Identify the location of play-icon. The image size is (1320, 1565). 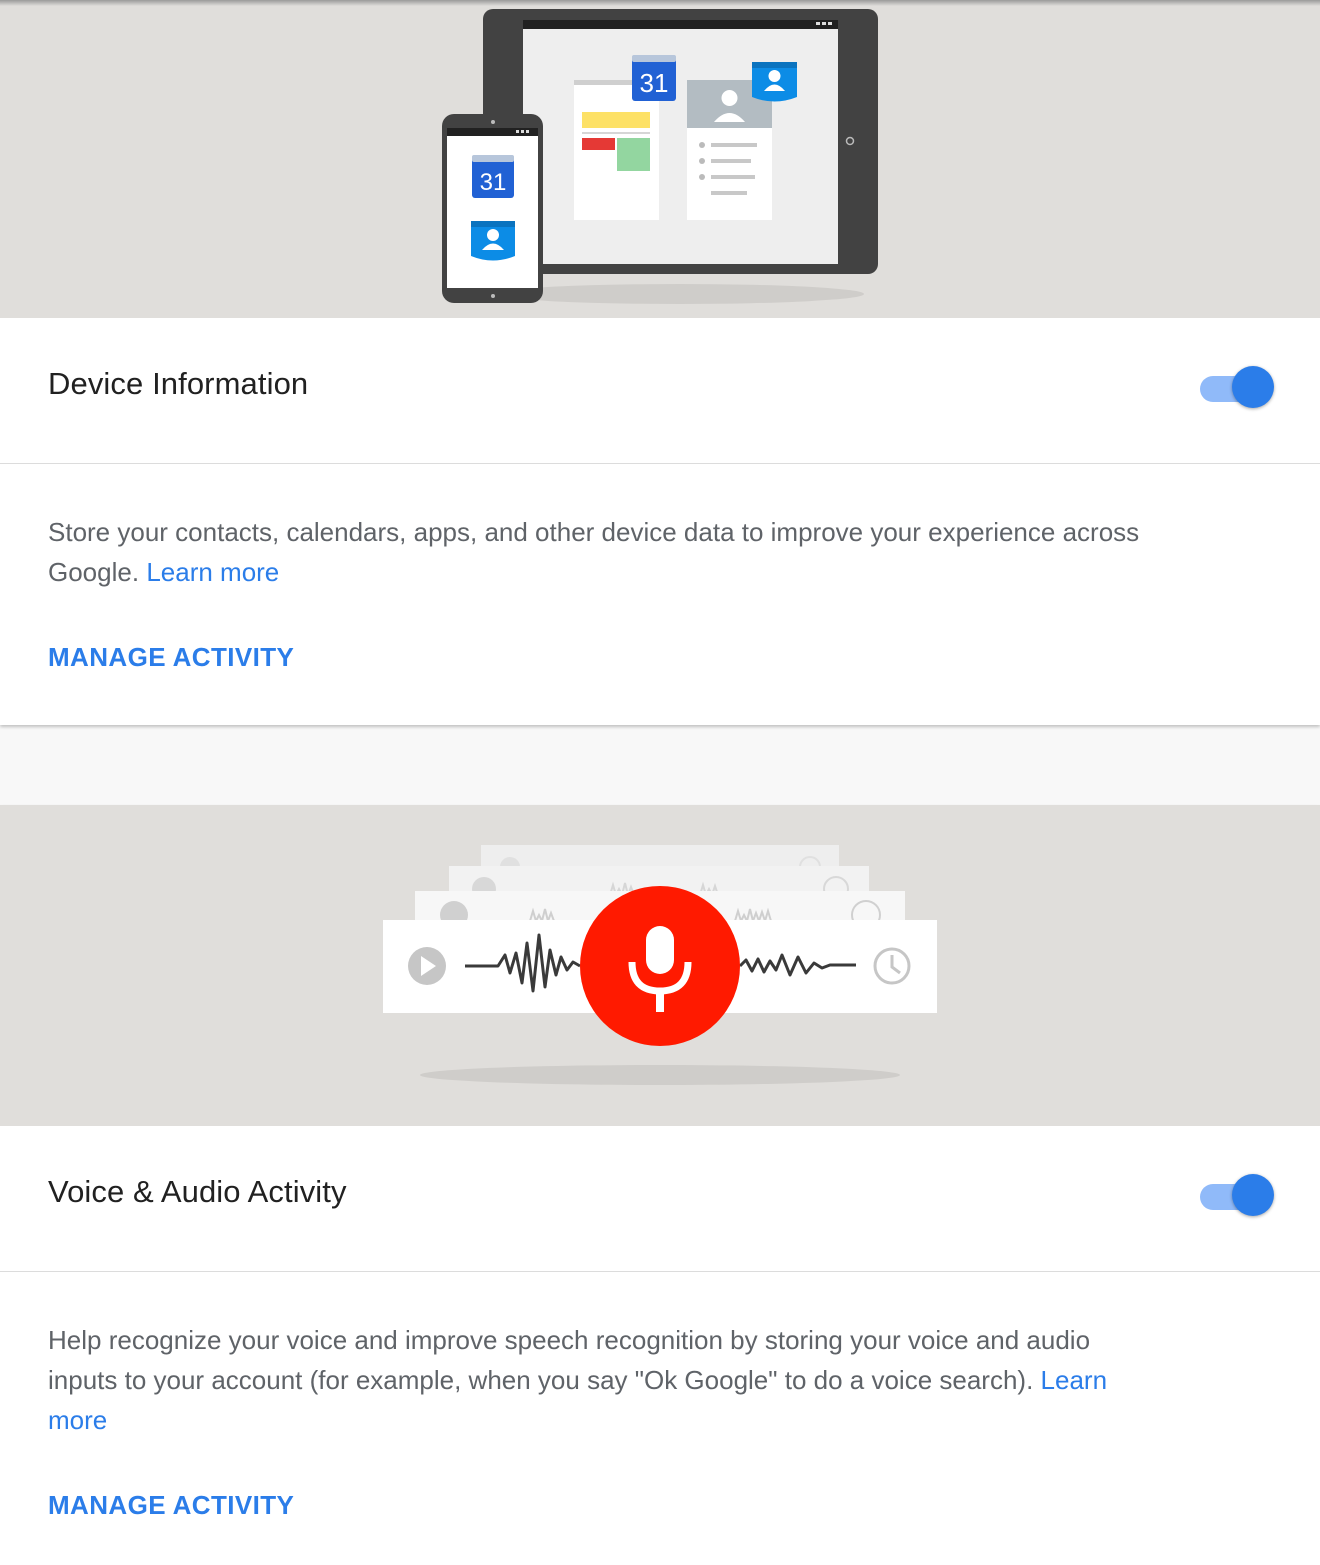
(427, 966).